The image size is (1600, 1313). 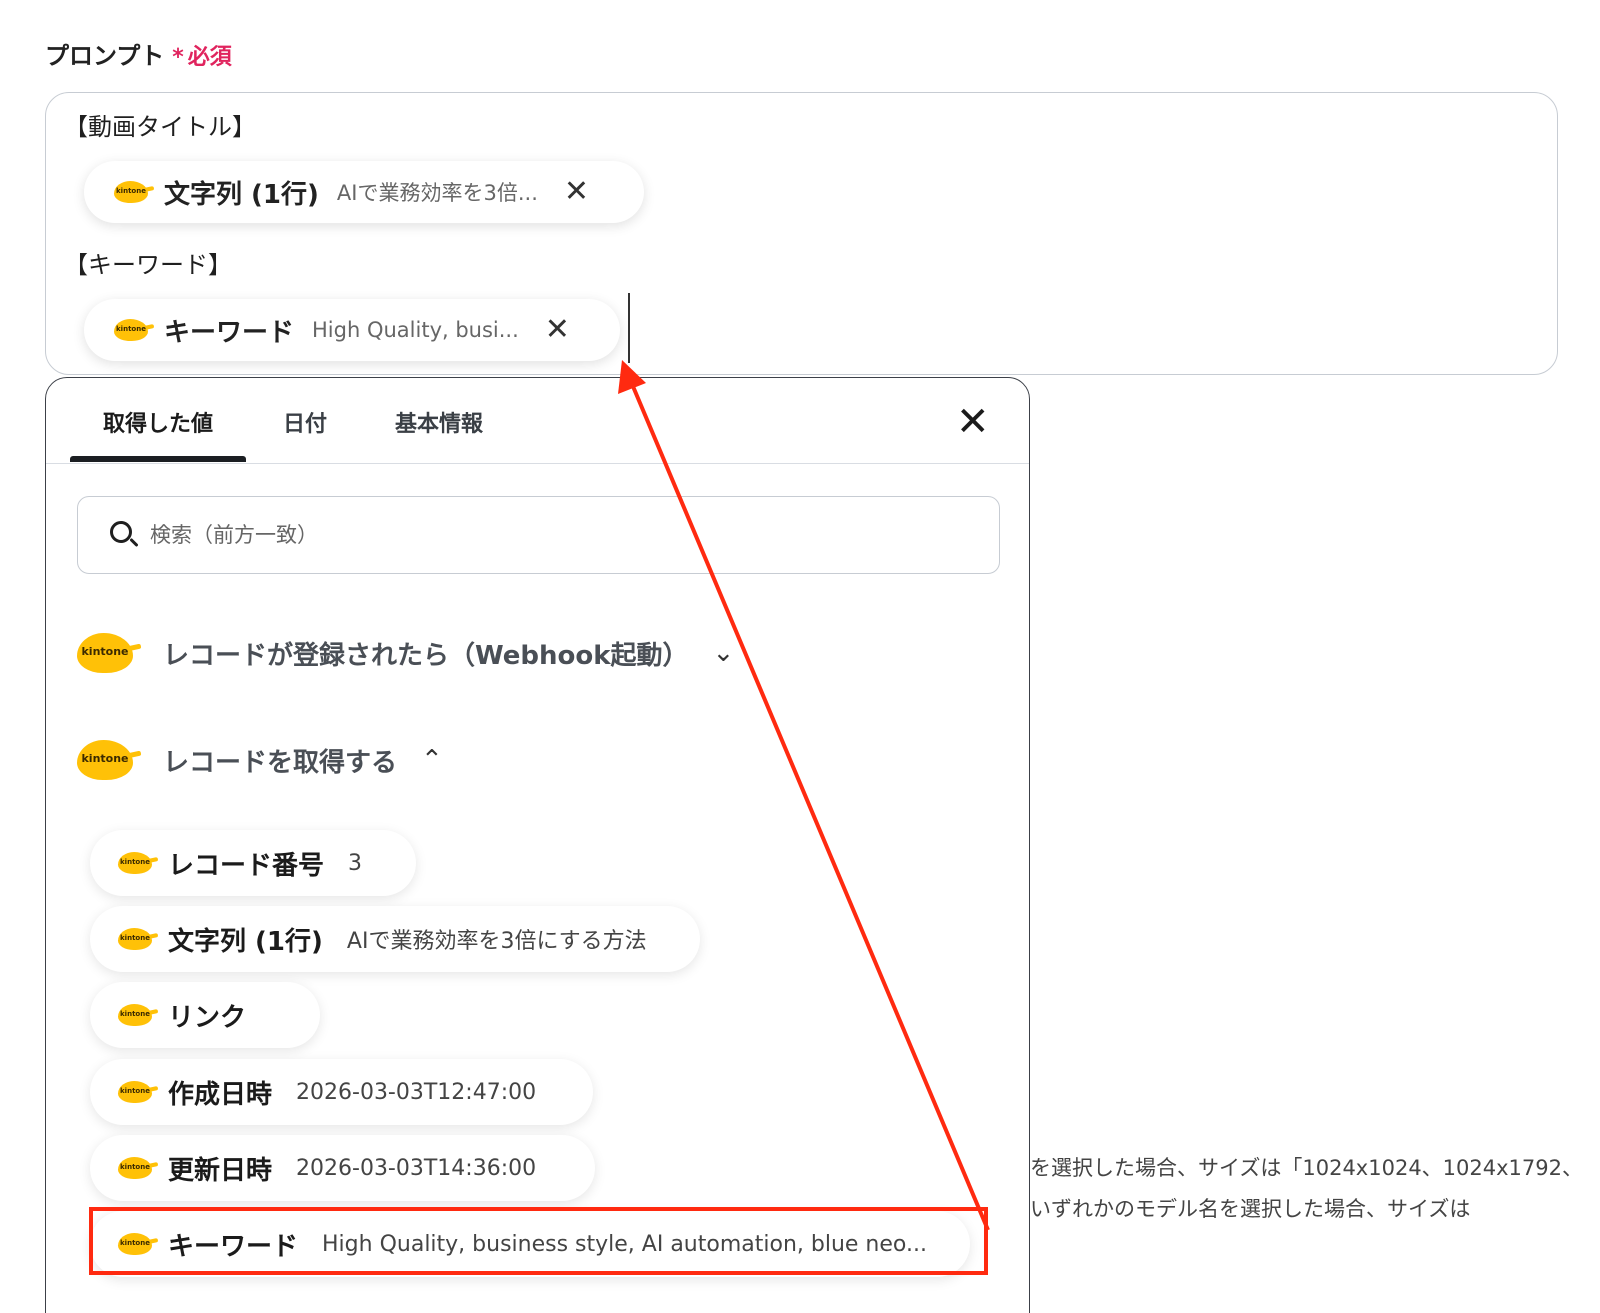 I want to click on variable-chip-keyword: kintone キーワード High Quality, busi... ✕, so click(x=352, y=330).